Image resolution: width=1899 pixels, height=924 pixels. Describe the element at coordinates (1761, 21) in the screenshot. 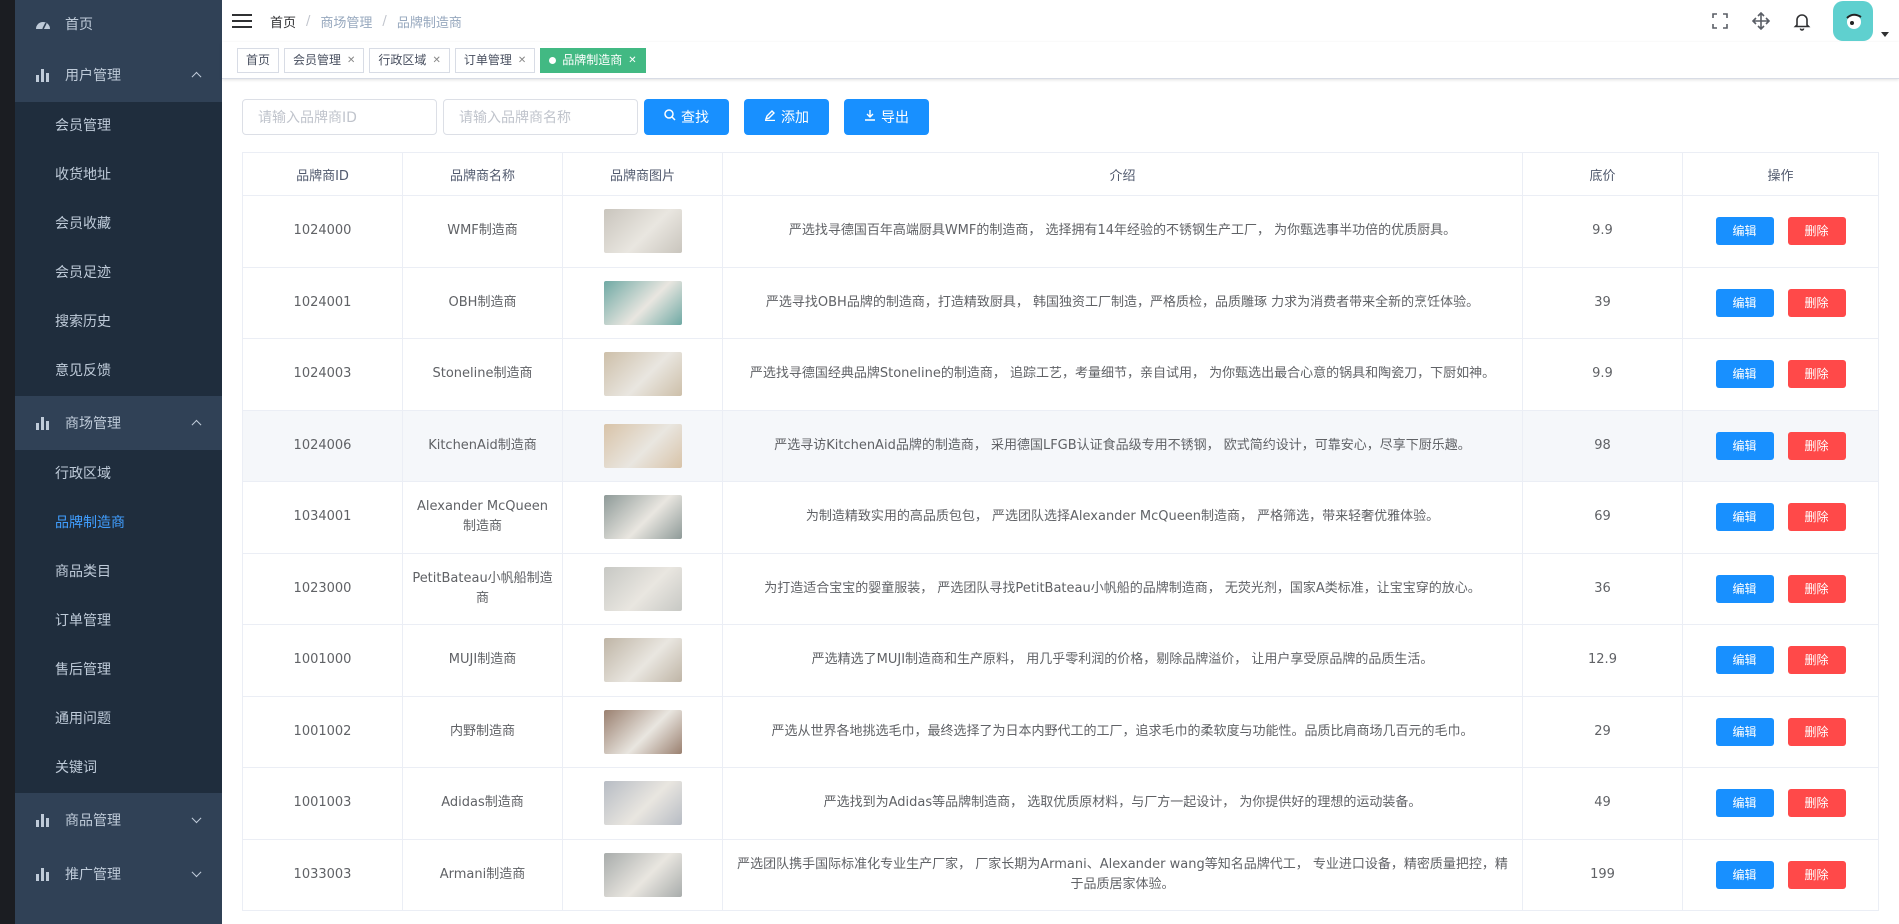

I see `size-move-icon` at that location.